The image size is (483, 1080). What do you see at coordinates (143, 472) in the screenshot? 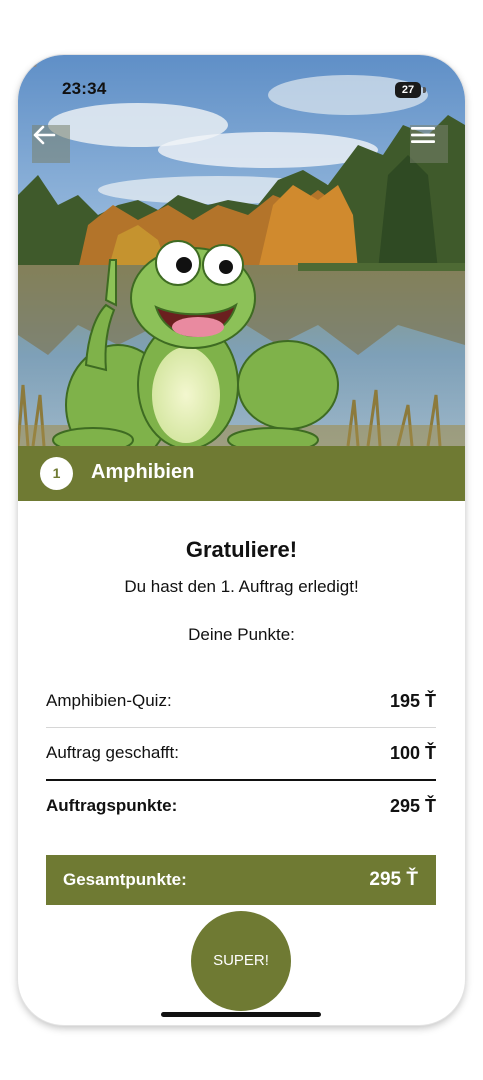
I see `mission-title: Amphibien` at bounding box center [143, 472].